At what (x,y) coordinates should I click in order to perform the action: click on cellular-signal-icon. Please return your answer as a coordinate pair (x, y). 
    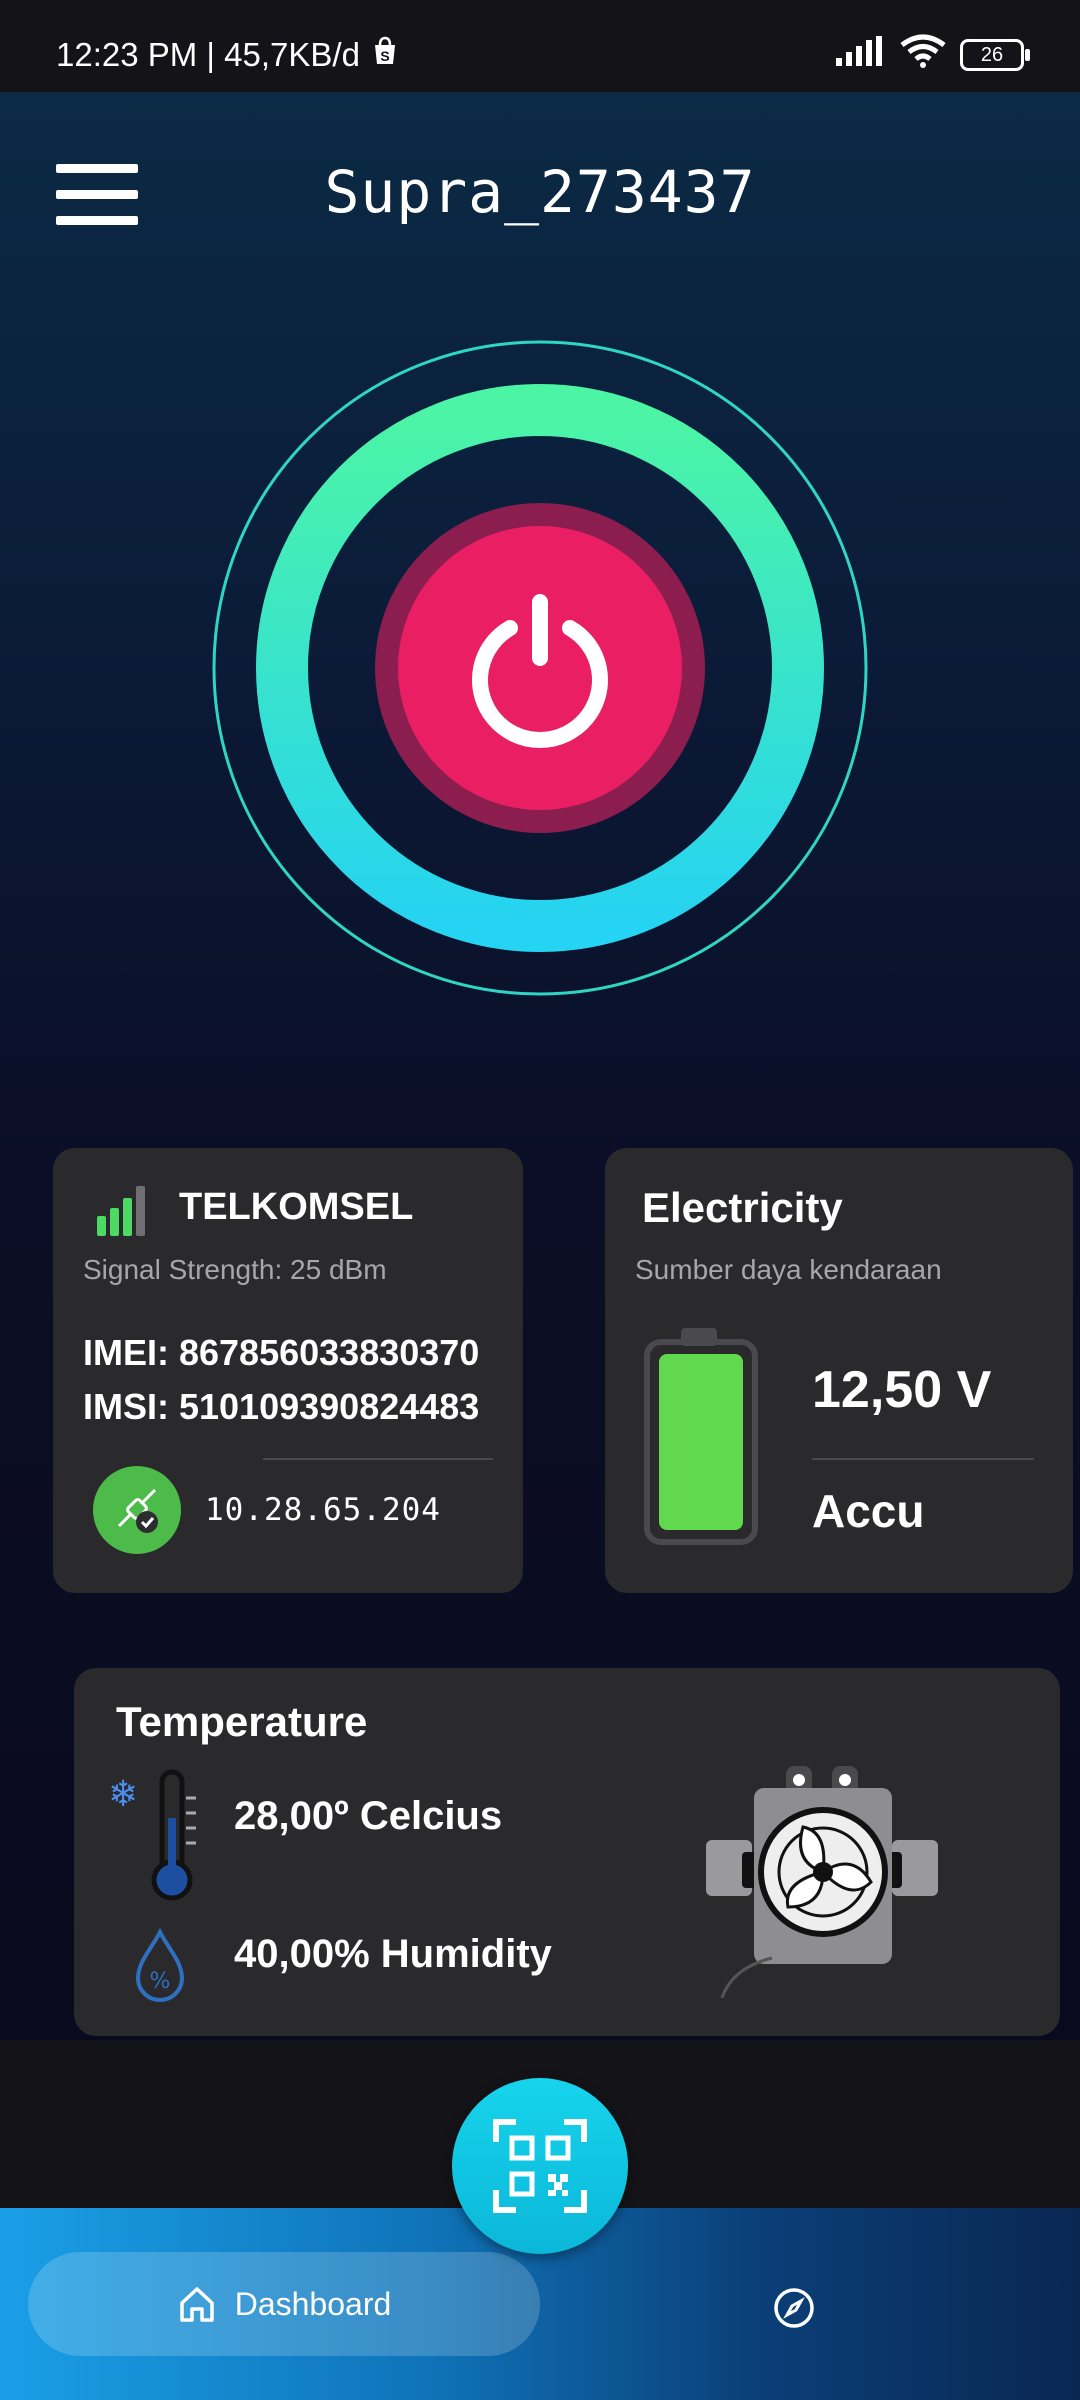
    Looking at the image, I should click on (861, 55).